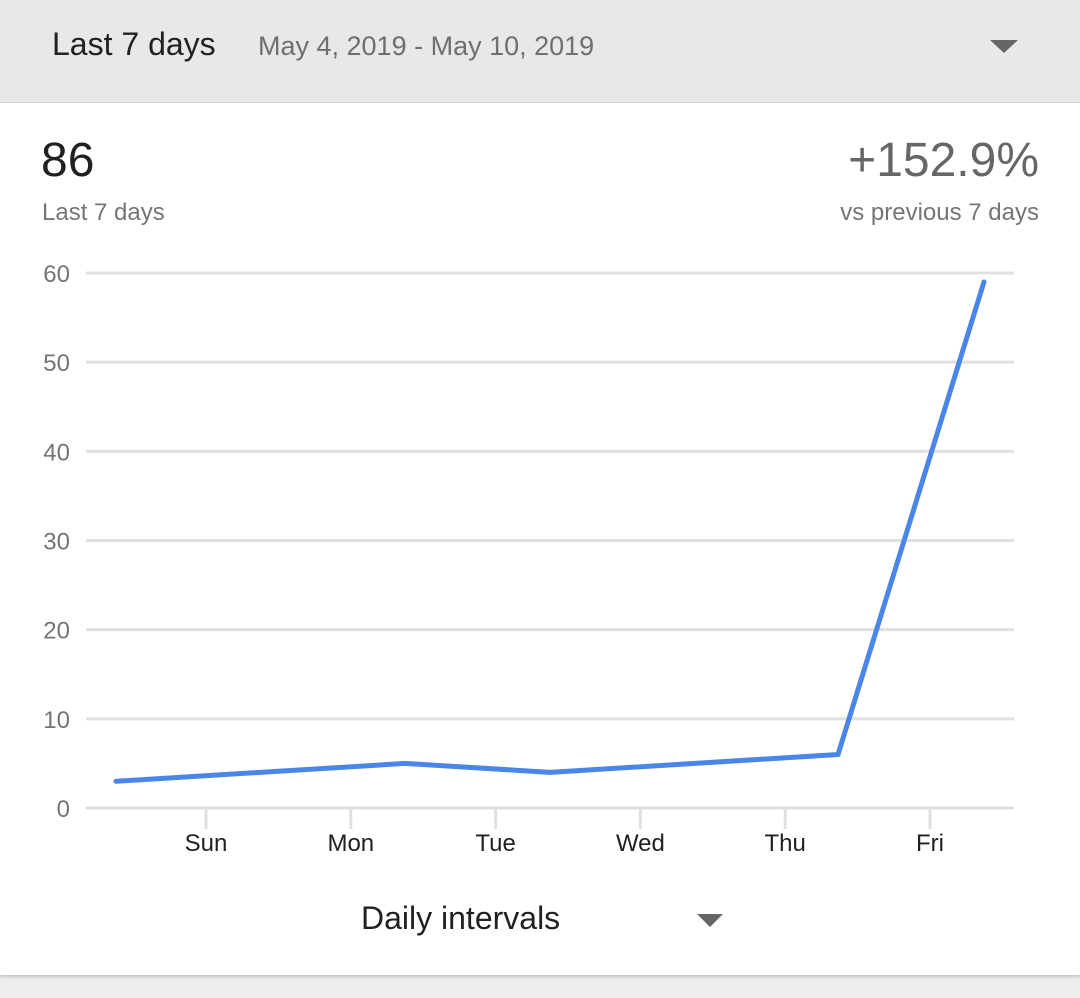  I want to click on date-range-selector: Last 7 days May 4, 2019 - May 10, 2019, so click(540, 51).